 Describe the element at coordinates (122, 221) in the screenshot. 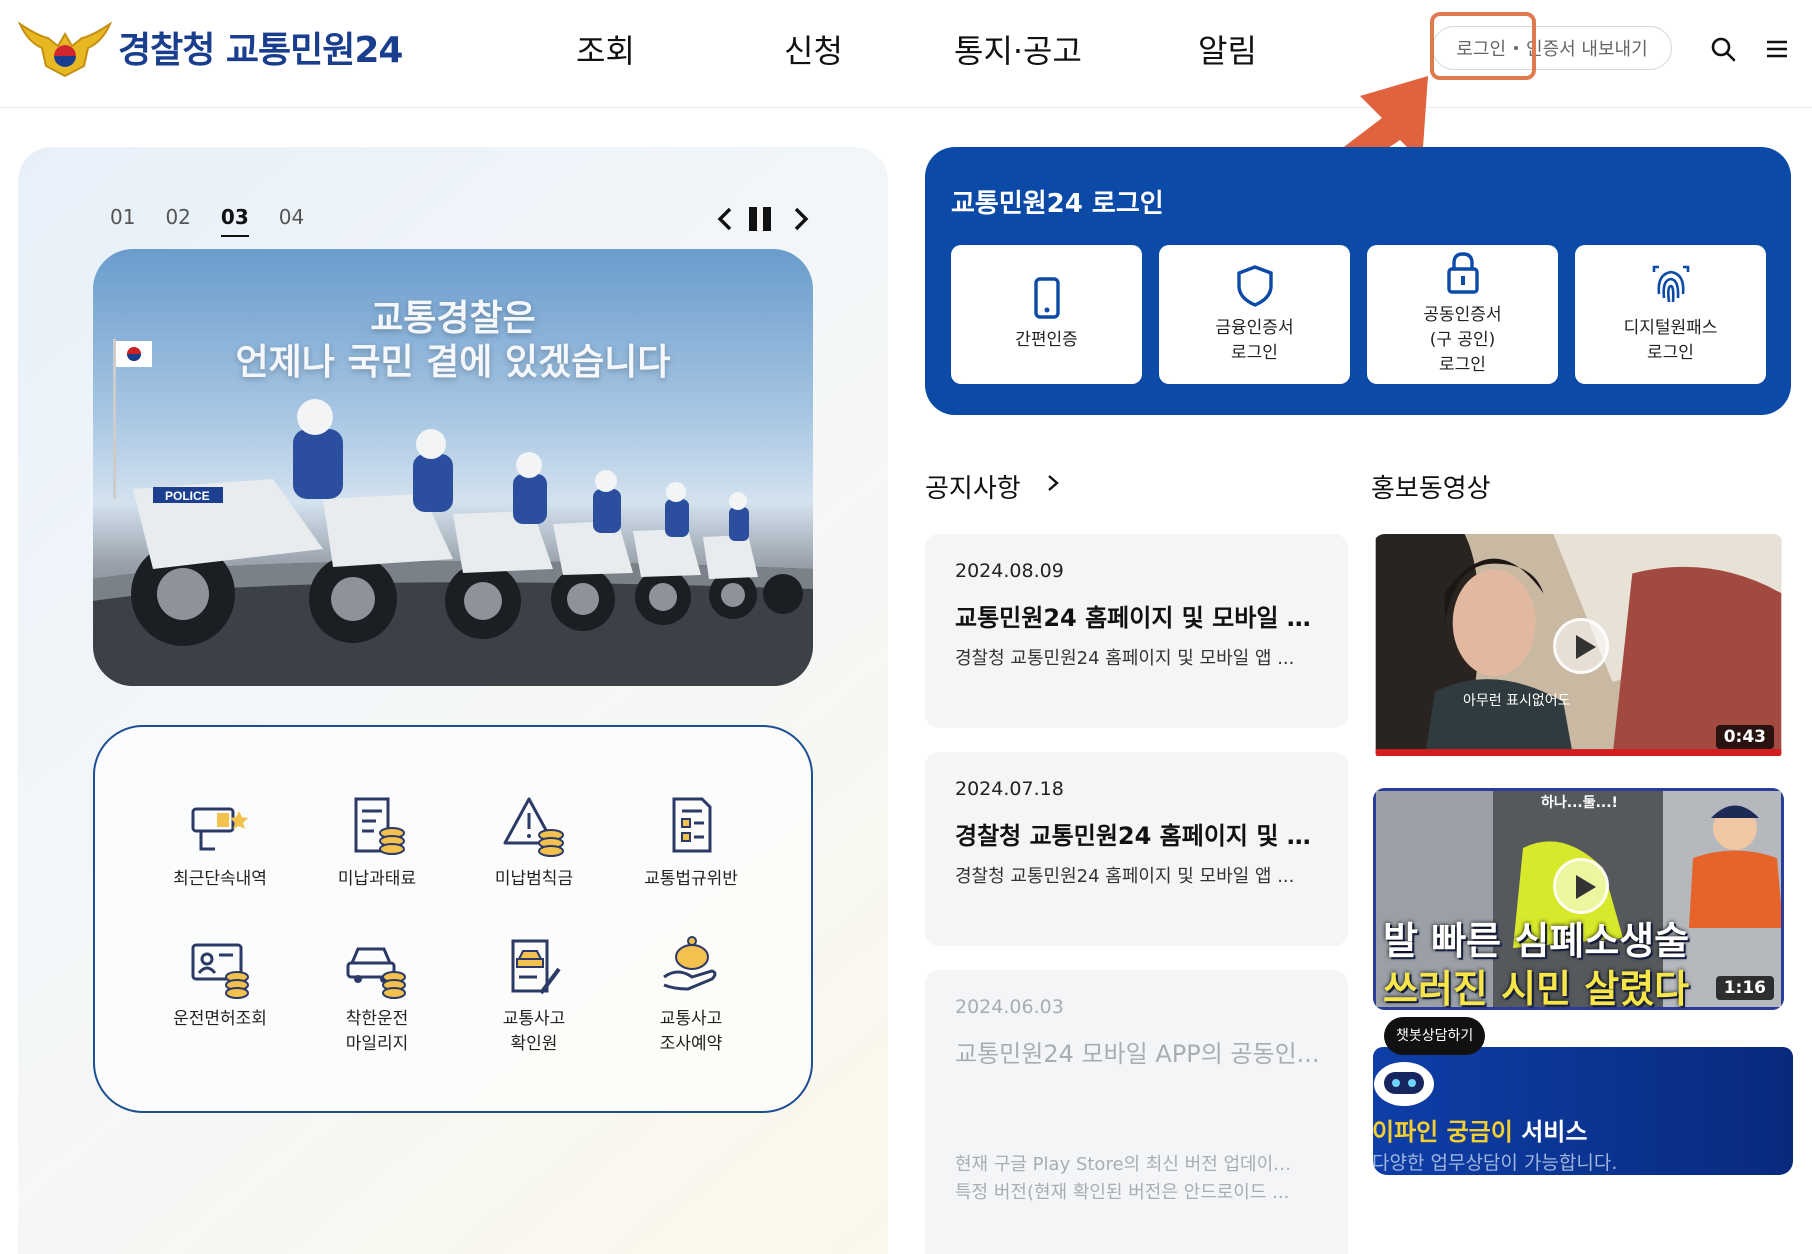

I see `slide-tab-01: 01` at that location.